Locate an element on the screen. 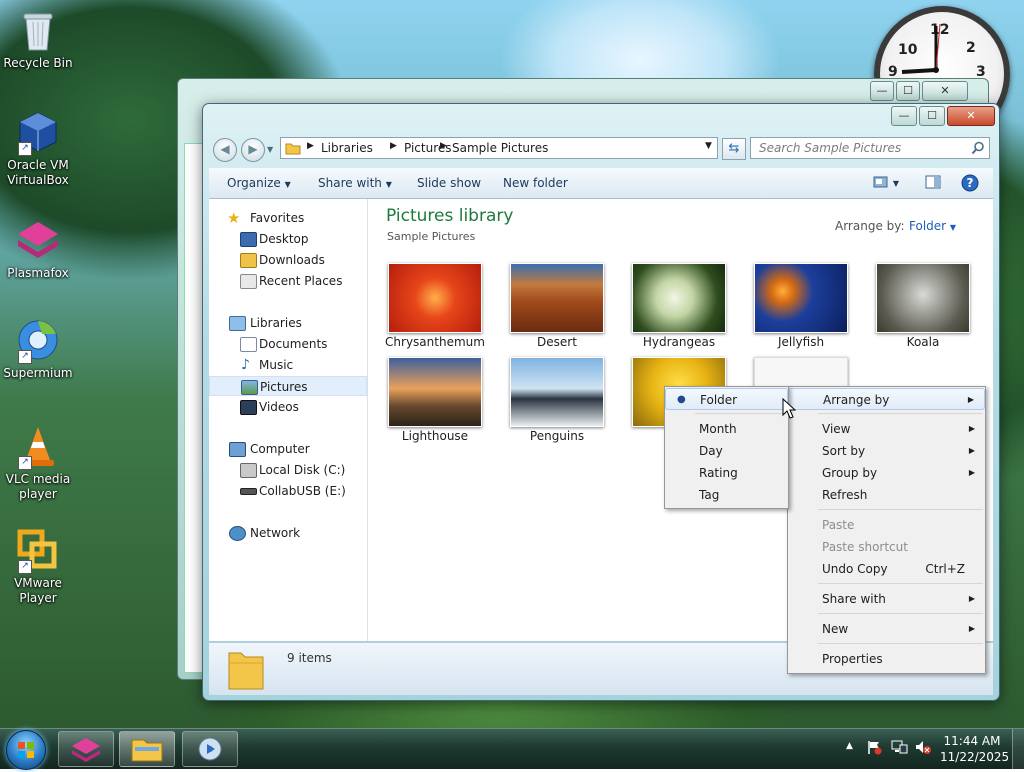 This screenshot has height=772, width=1024. submenu-item-day: Day is located at coordinates (726, 451).